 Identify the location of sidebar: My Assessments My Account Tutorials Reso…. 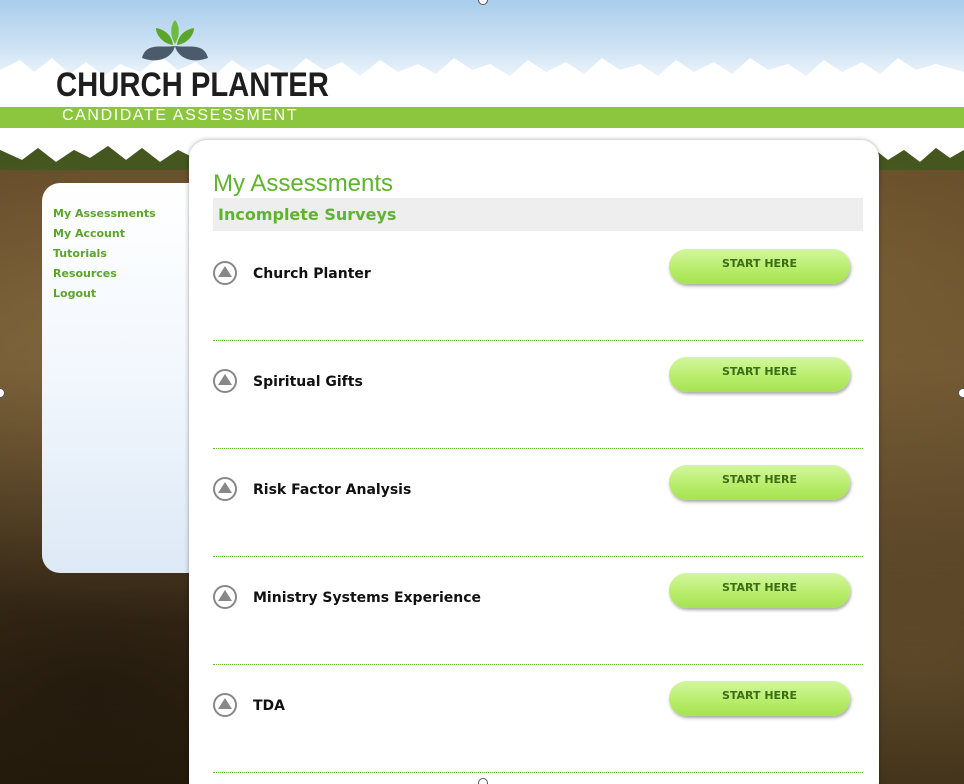
(127, 378).